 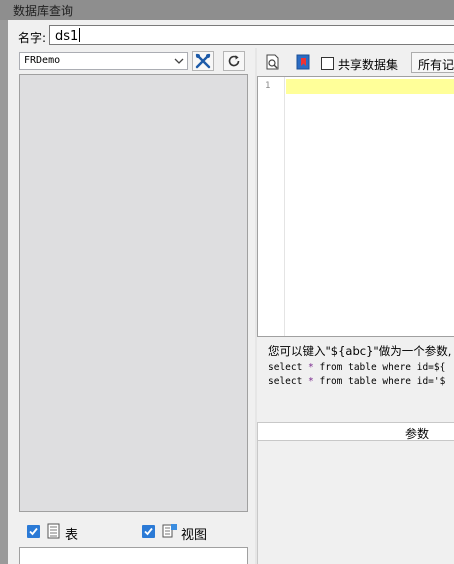 I want to click on parameters-label: 参数, so click(x=417, y=434).